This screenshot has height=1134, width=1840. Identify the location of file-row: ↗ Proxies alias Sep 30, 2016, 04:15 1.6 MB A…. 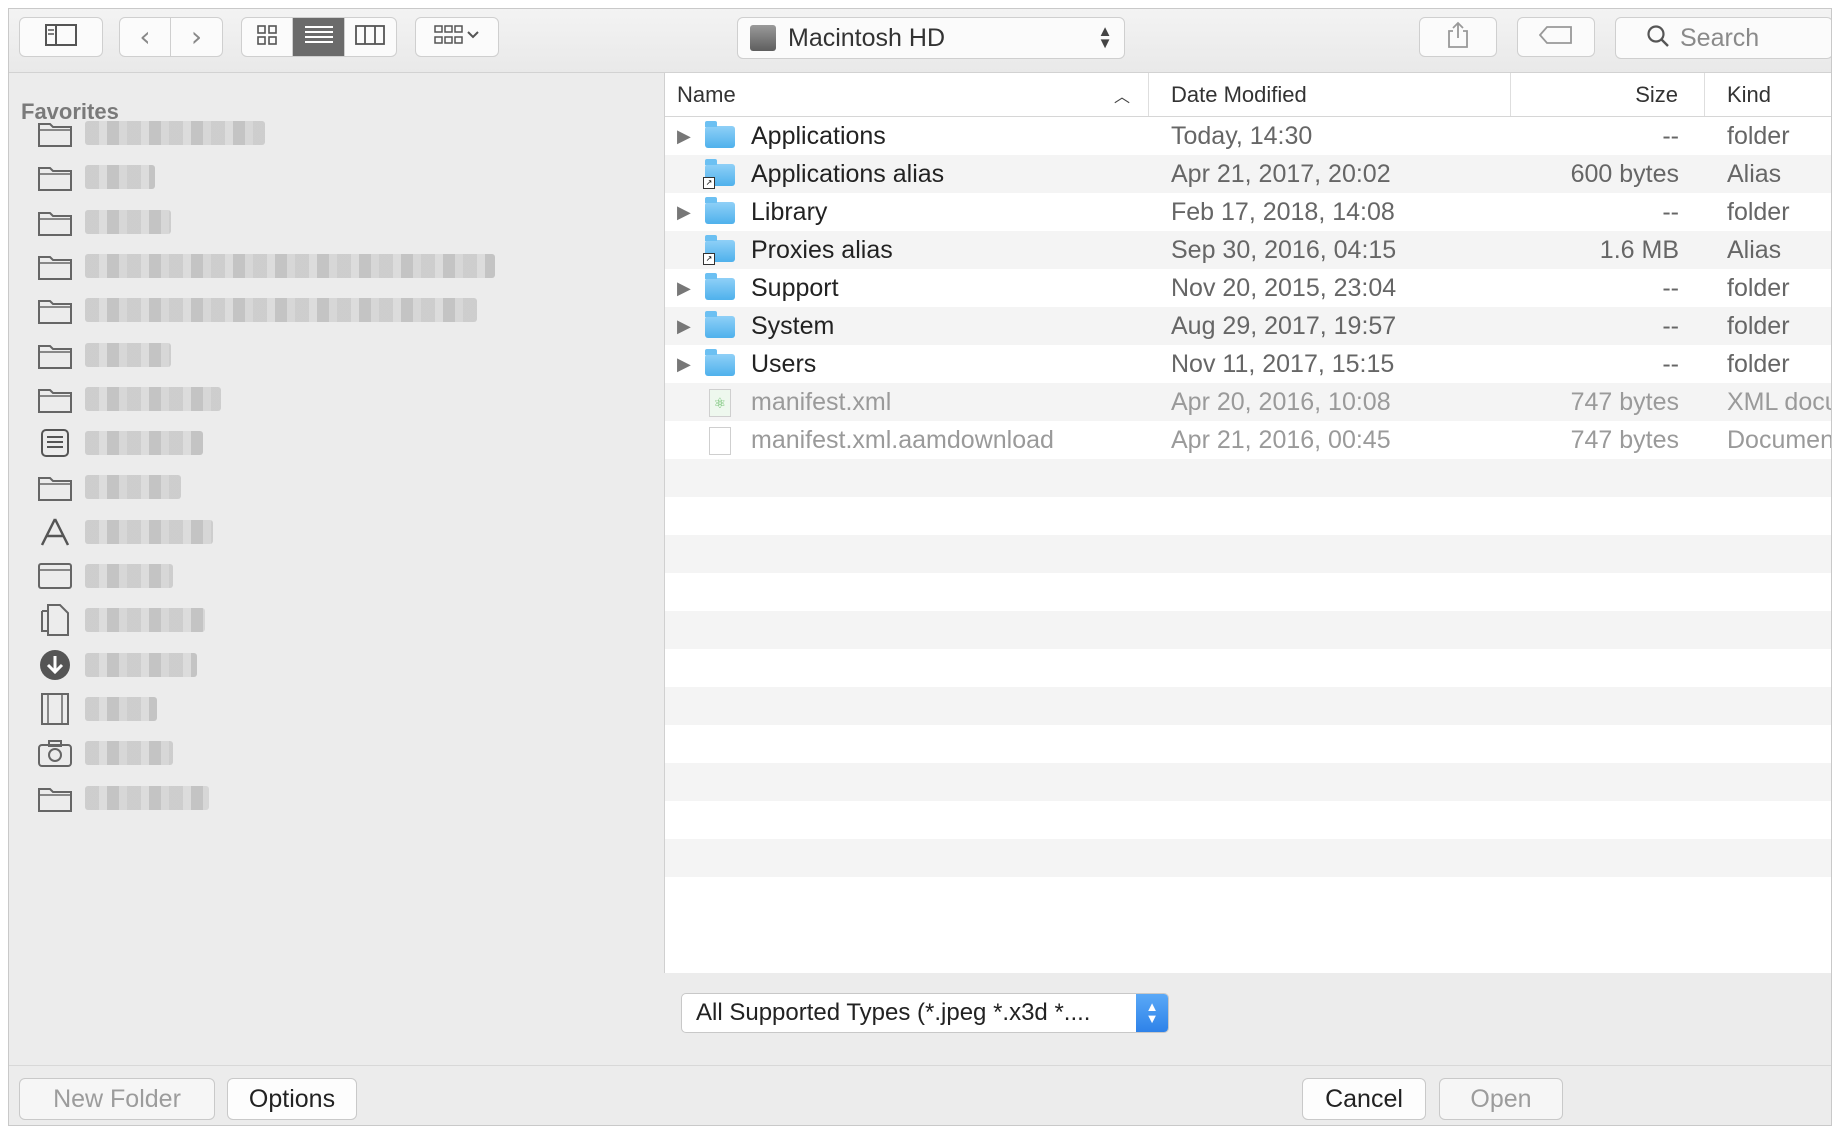
(1248, 250).